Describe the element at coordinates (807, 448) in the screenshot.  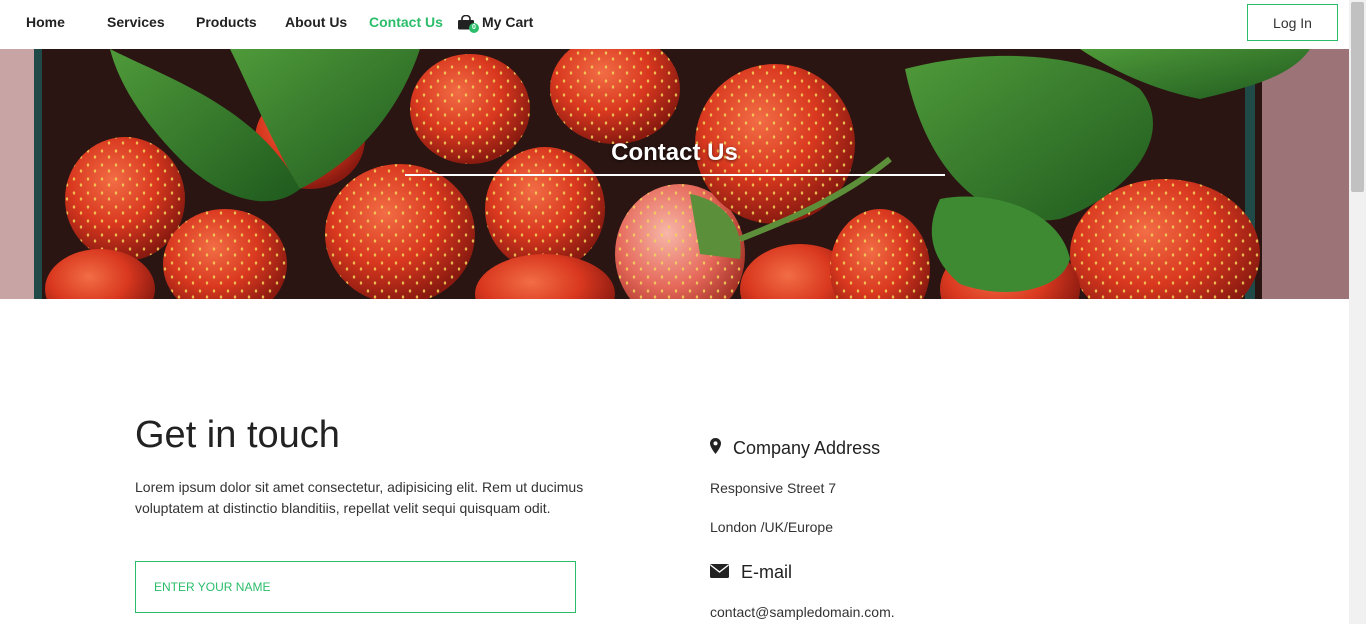
I see `company-address-title: Company Address` at that location.